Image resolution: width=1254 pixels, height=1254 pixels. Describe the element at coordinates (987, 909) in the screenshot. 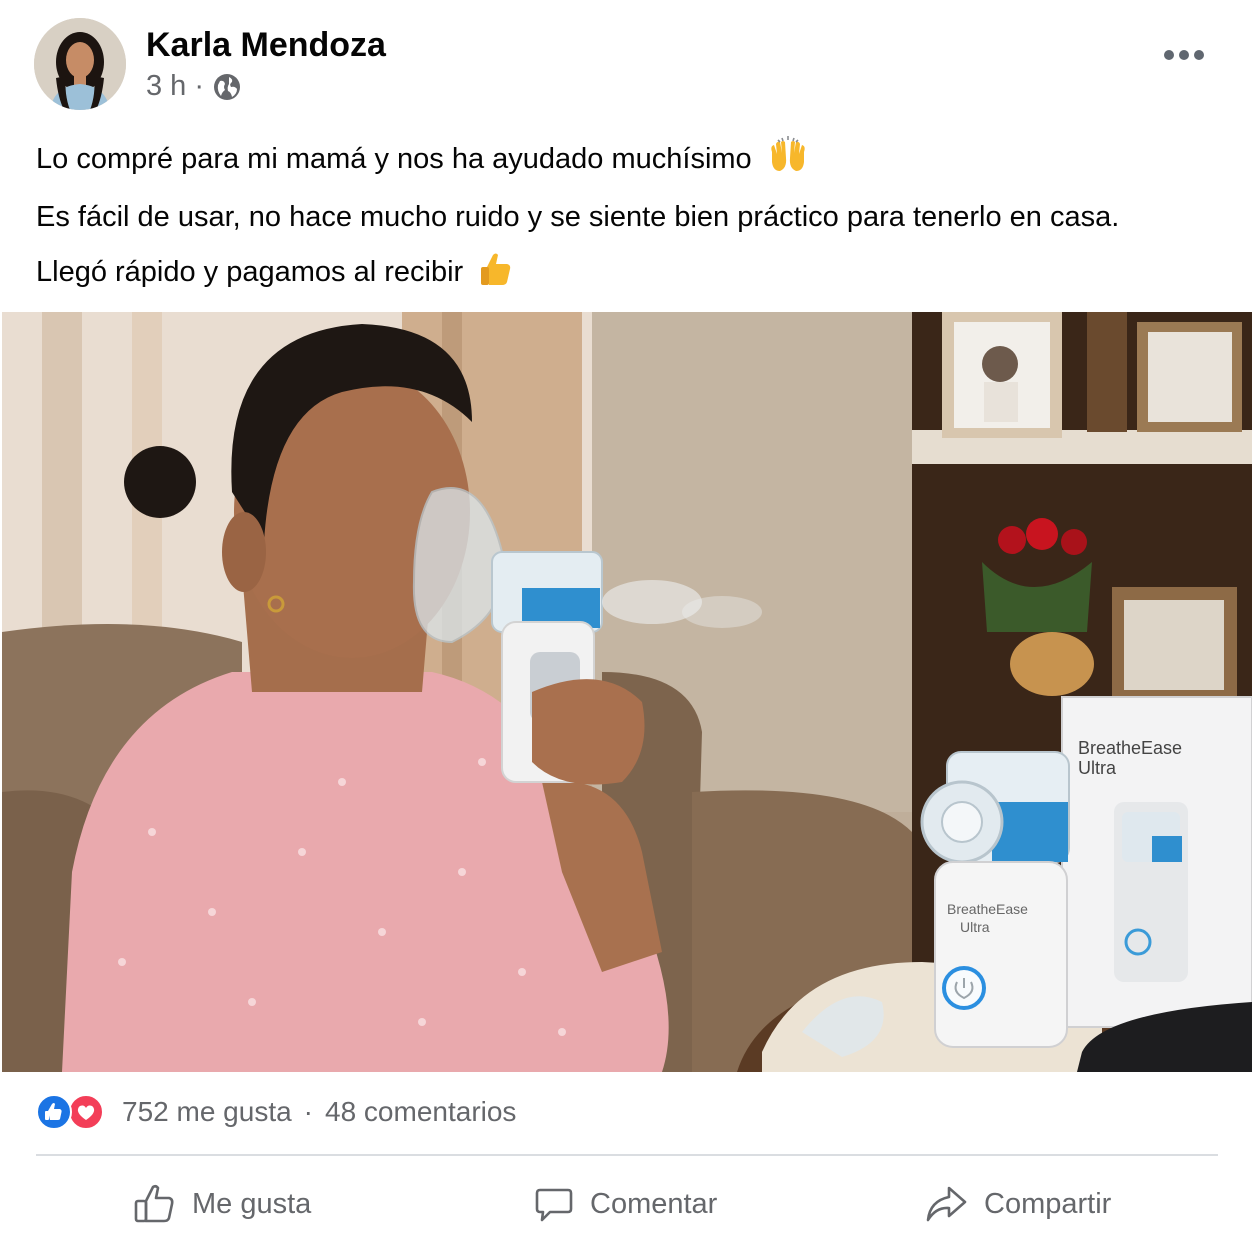

I see `device-brand: BreatheEase` at that location.